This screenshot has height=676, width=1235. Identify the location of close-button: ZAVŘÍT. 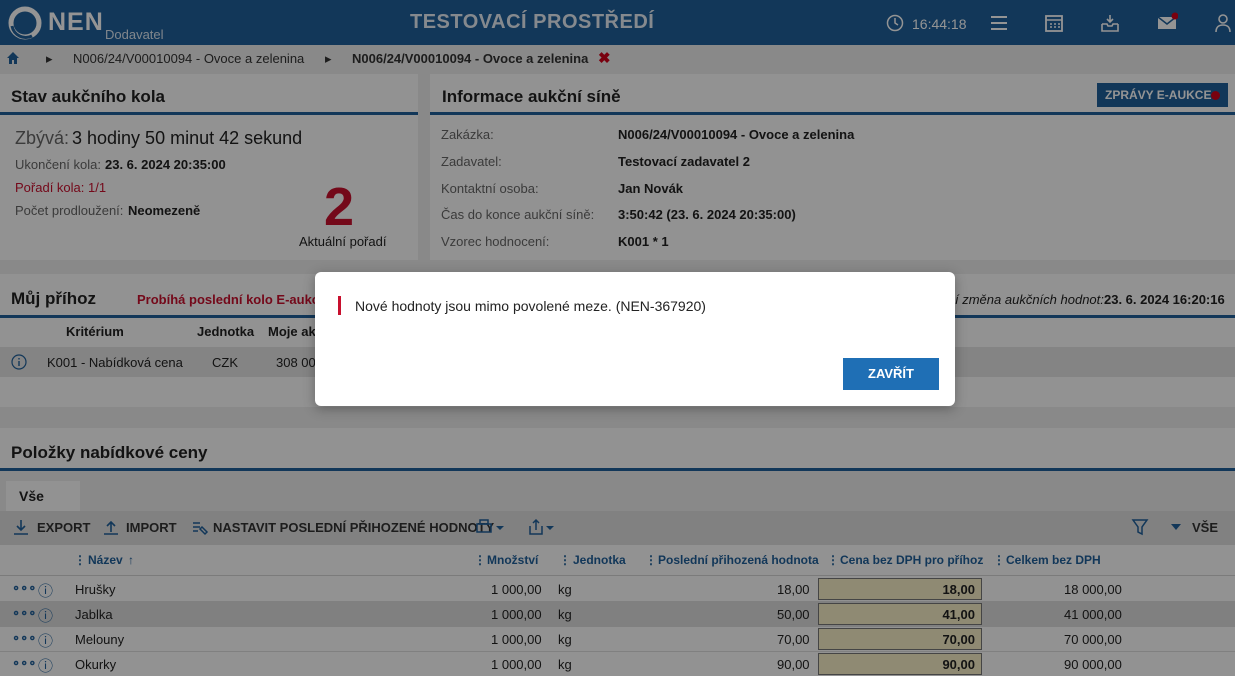
(891, 374).